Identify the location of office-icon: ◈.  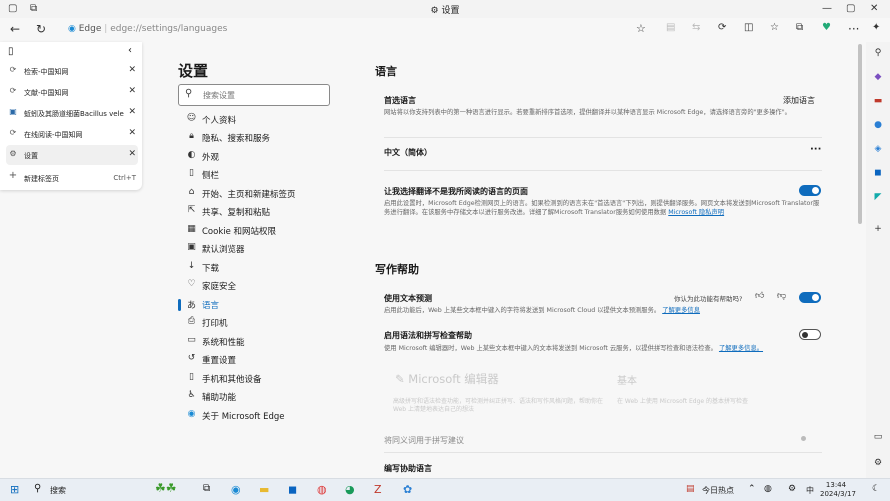
(878, 150).